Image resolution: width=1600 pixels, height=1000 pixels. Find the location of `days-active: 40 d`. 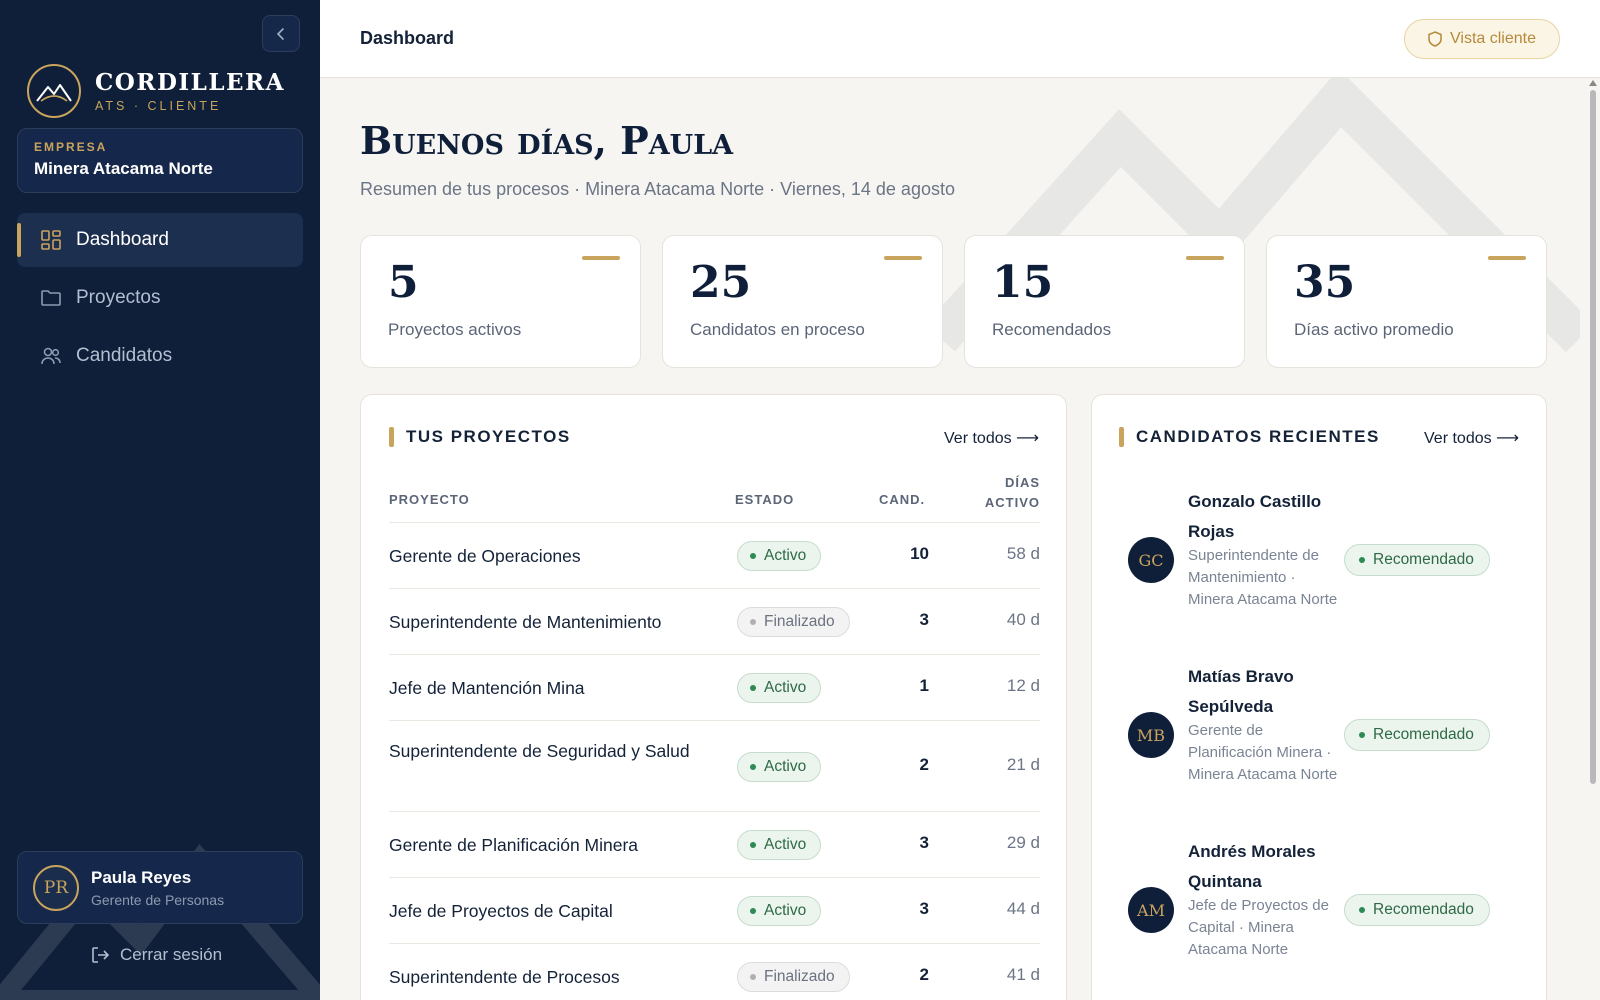

days-active: 40 d is located at coordinates (1023, 619).